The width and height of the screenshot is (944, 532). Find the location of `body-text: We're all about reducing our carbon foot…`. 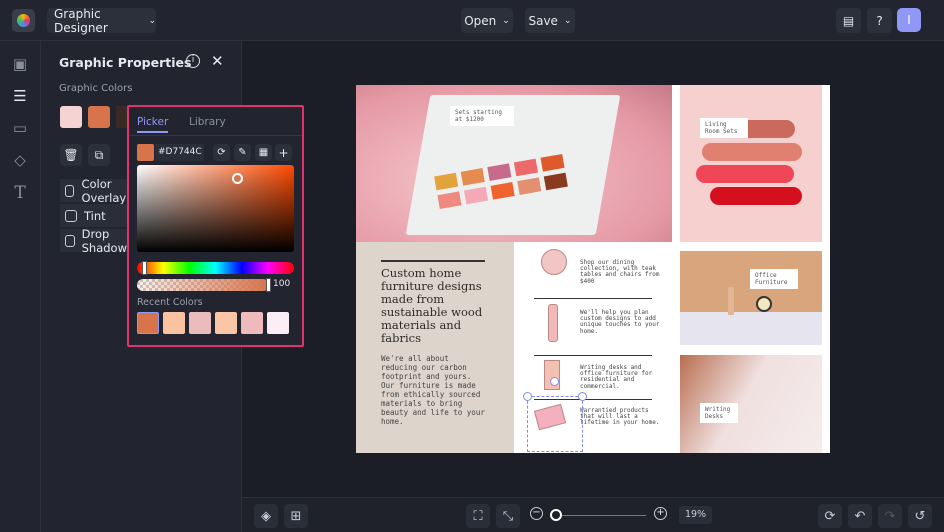

body-text: We're all about reducing our carbon foot… is located at coordinates (435, 390).